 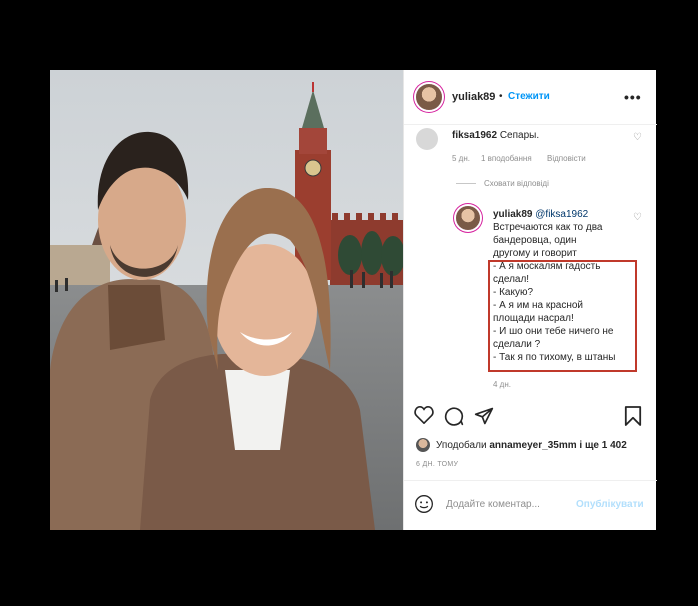 I want to click on send-icon, so click(x=484, y=416).